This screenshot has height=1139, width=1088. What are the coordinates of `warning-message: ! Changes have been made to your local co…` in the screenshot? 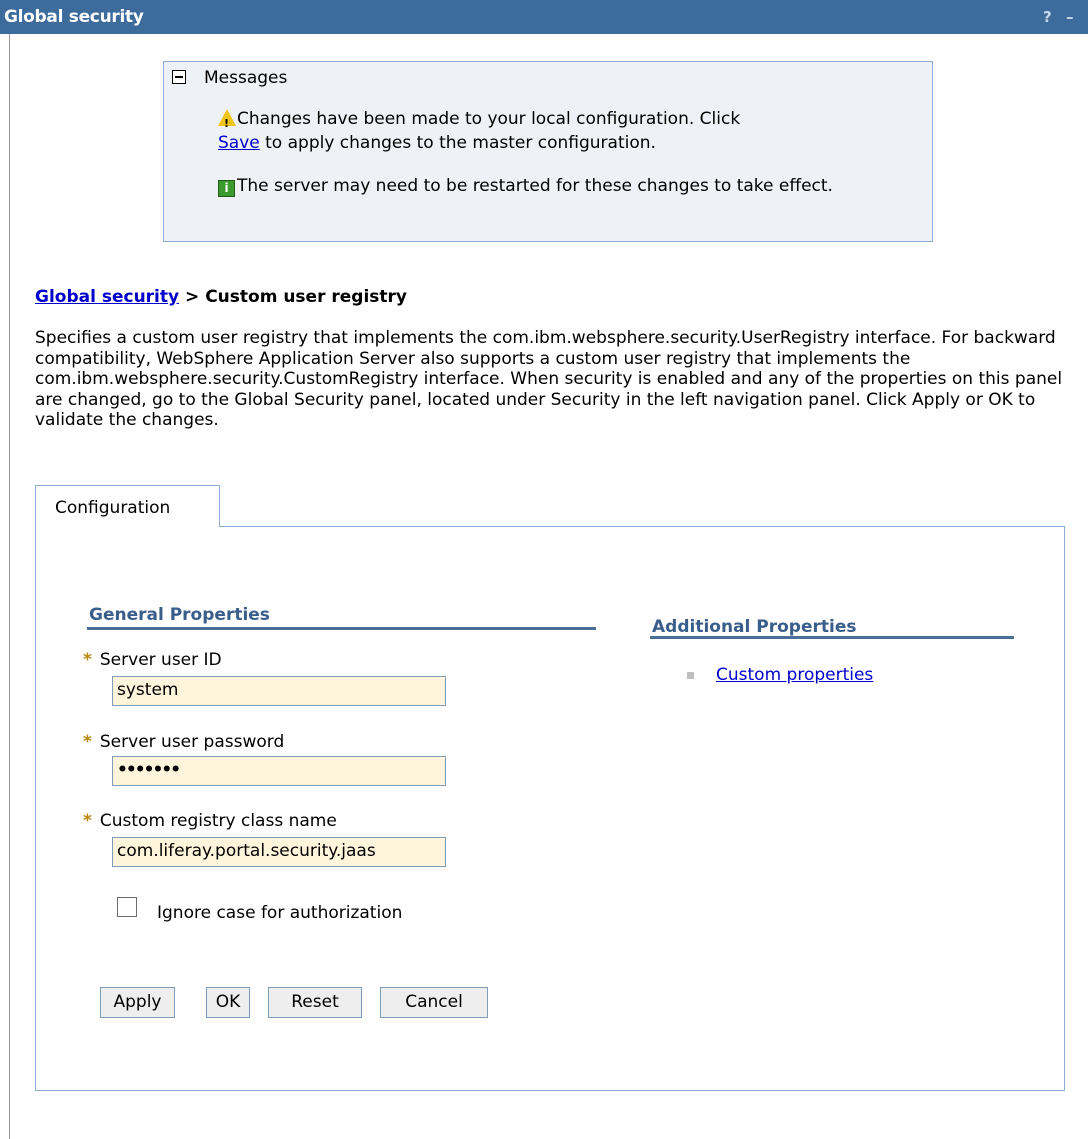 It's located at (568, 131).